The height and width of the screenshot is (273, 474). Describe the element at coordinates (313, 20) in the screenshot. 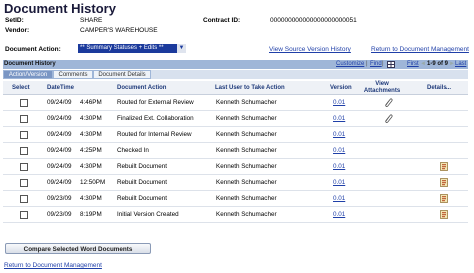

I see `contract-id-value: 000000000000000000000051` at that location.